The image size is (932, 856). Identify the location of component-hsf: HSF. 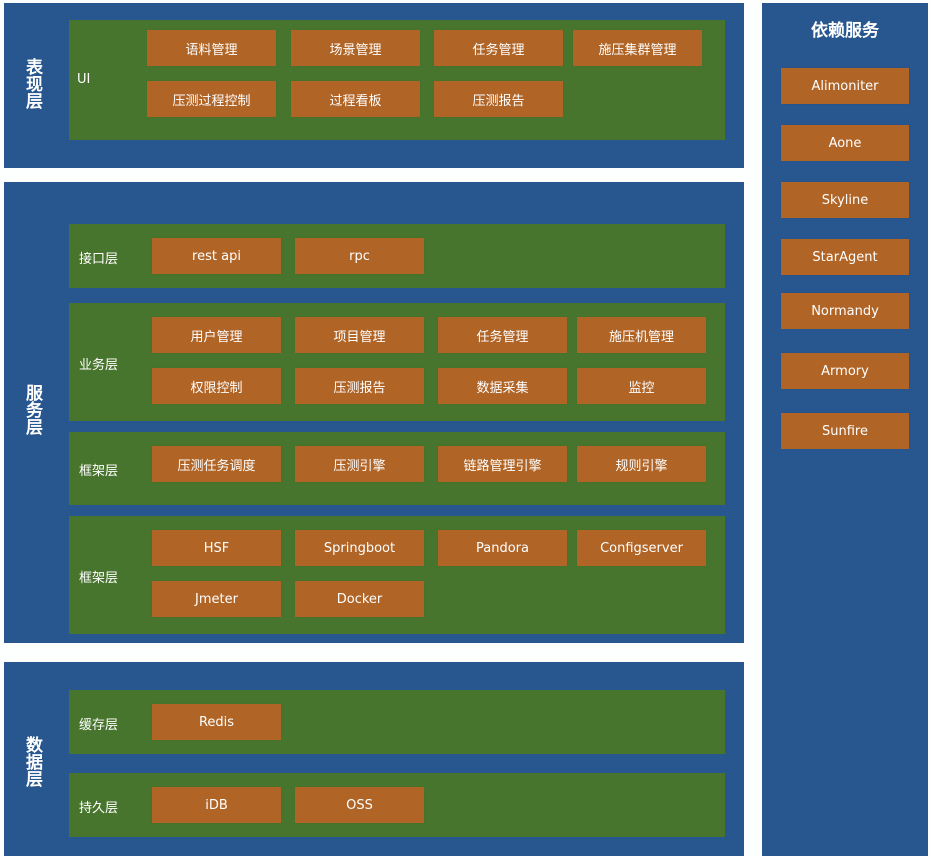
(216, 548).